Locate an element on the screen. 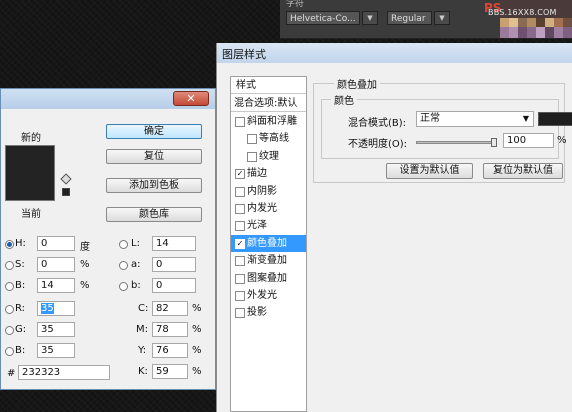 This screenshot has width=572, height=412. g-radio is located at coordinates (9, 330).